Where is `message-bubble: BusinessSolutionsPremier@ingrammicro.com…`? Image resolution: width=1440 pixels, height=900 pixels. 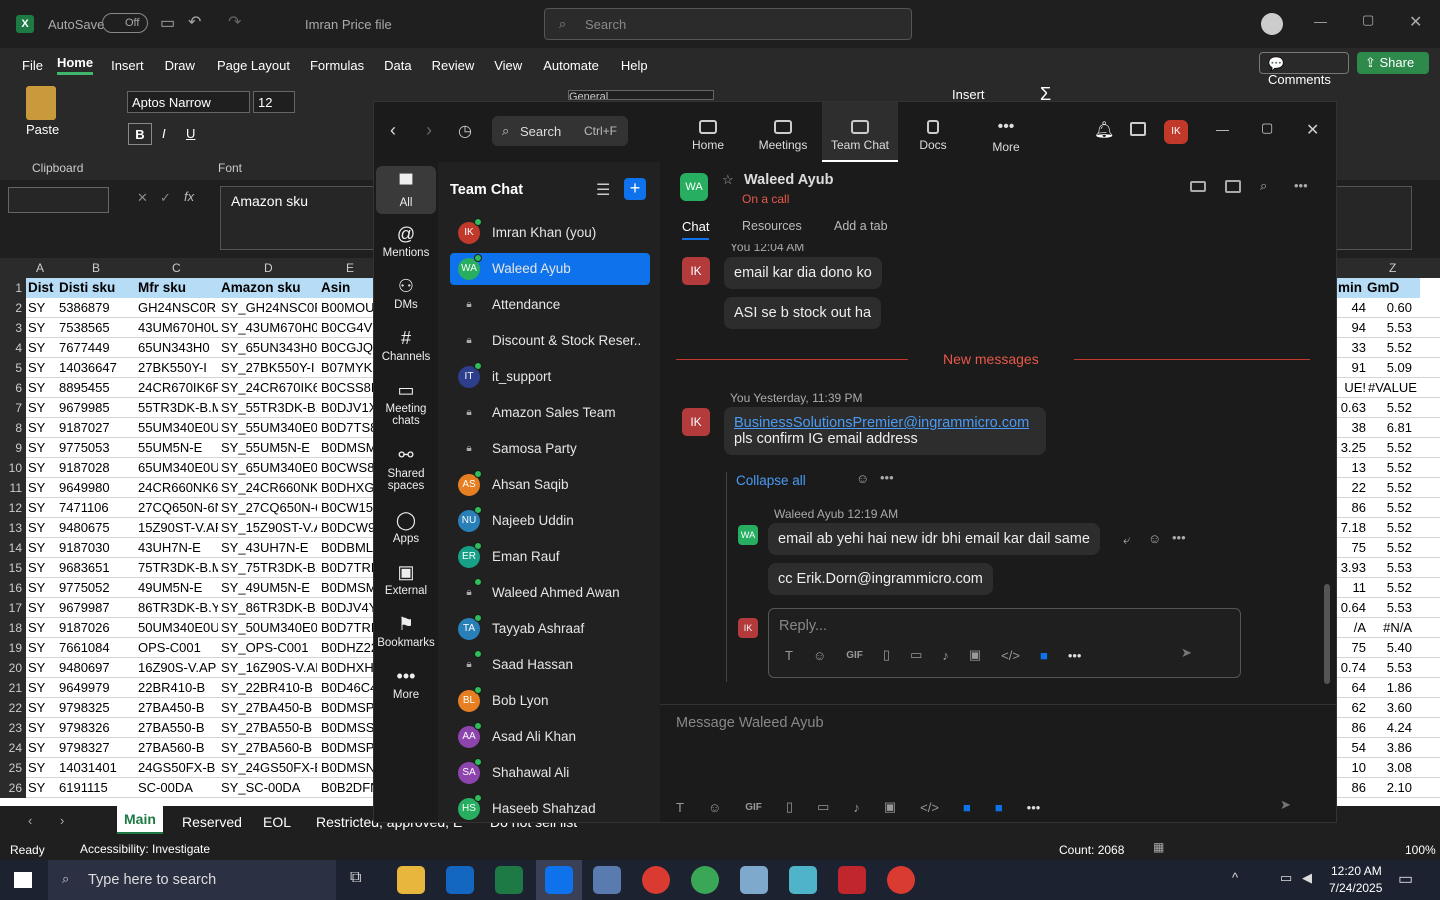
message-bubble: BusinessSolutionsPremier@ingrammicro.com… is located at coordinates (885, 431).